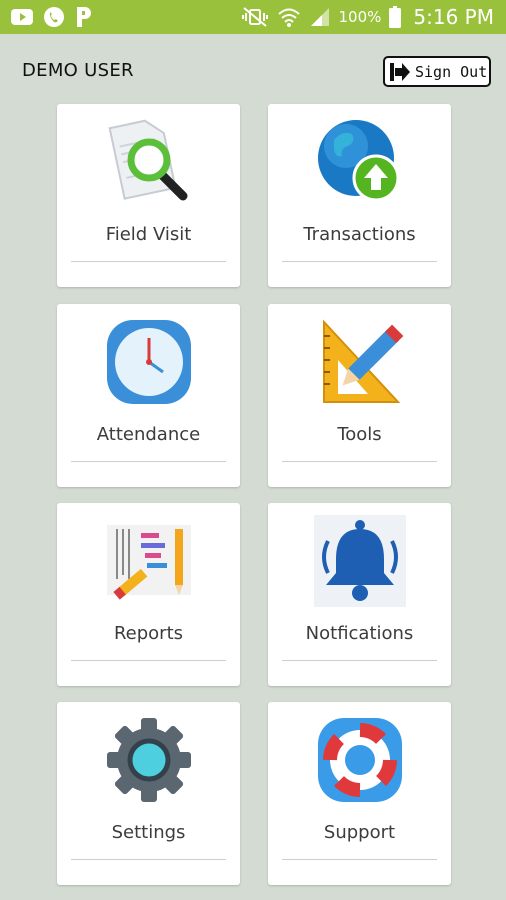  What do you see at coordinates (359, 633) in the screenshot?
I see `tile-label: Notfications` at bounding box center [359, 633].